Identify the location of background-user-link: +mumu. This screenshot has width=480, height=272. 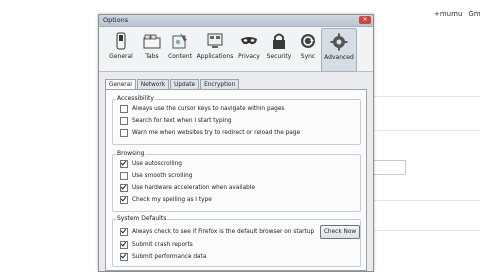
(448, 14).